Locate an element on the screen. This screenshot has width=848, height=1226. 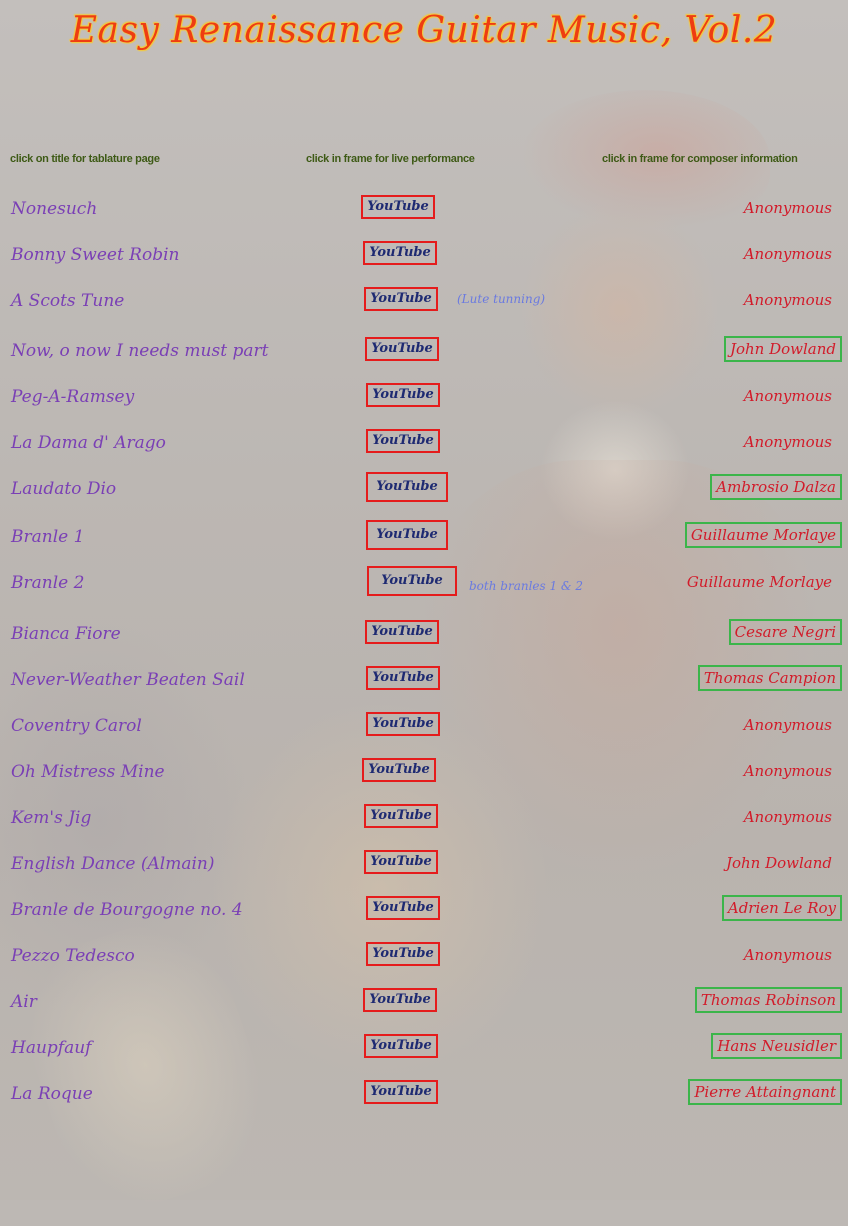
song-title-link: English Dance (Almain) is located at coordinates (113, 864).